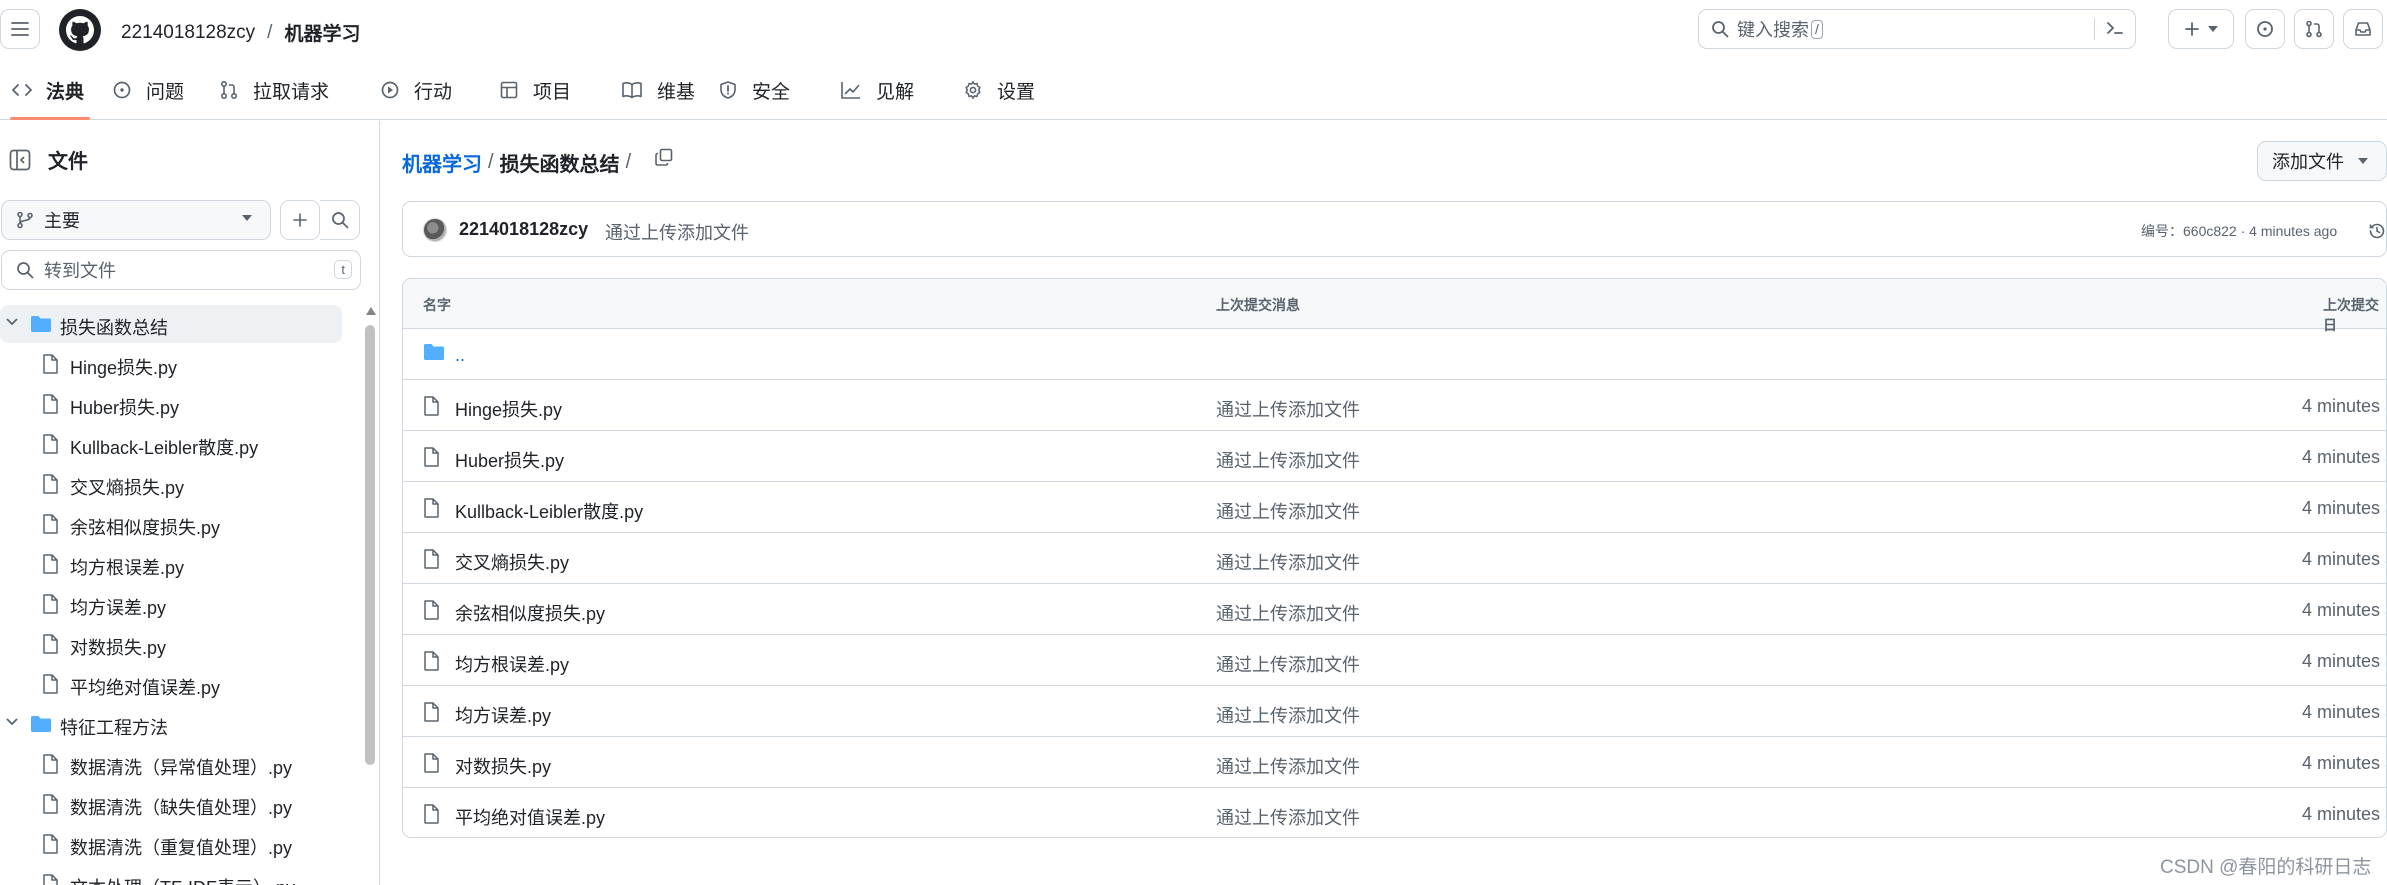 The width and height of the screenshot is (2387, 885). Describe the element at coordinates (877, 90) in the screenshot. I see `tab-insights: 见解` at that location.